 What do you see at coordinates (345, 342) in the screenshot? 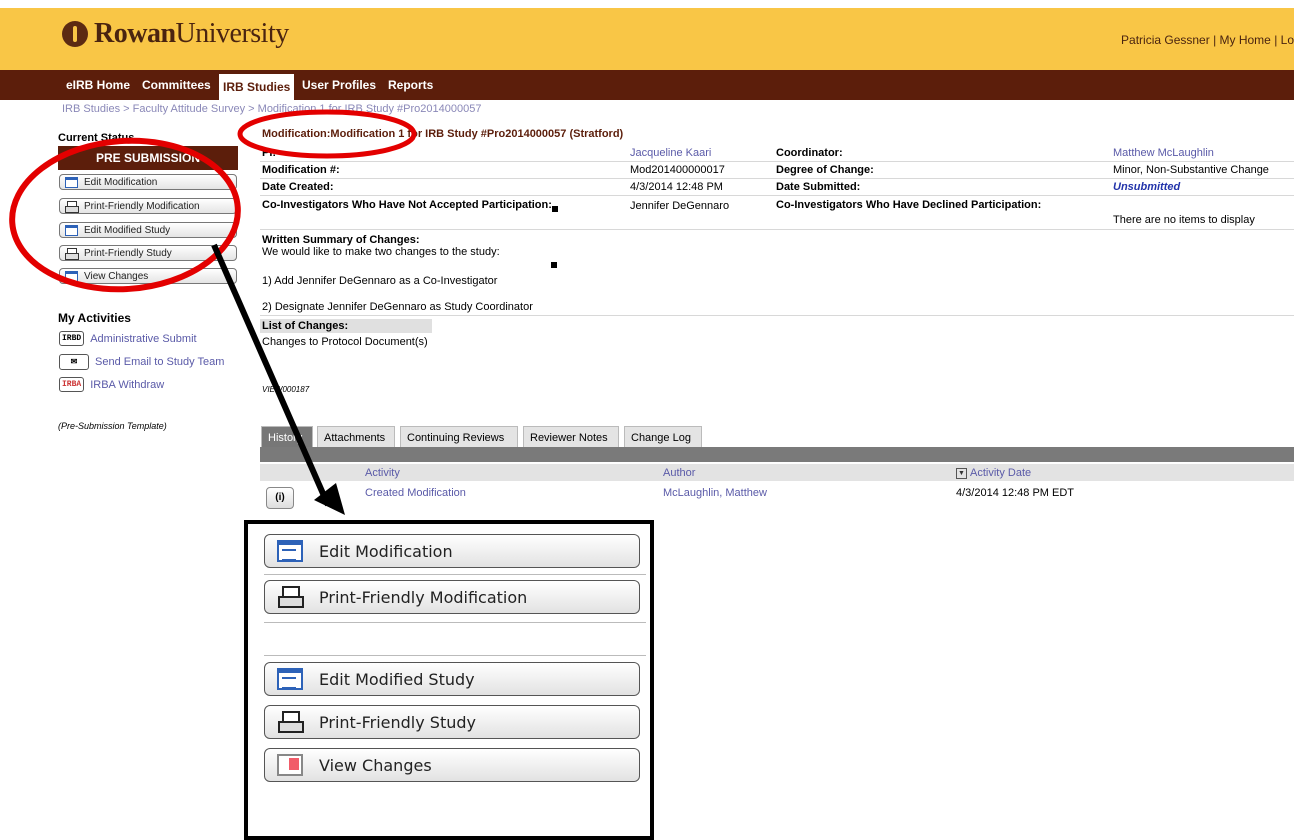
I see `list-of-changes-value: Changes to Protocol Document(s)` at bounding box center [345, 342].